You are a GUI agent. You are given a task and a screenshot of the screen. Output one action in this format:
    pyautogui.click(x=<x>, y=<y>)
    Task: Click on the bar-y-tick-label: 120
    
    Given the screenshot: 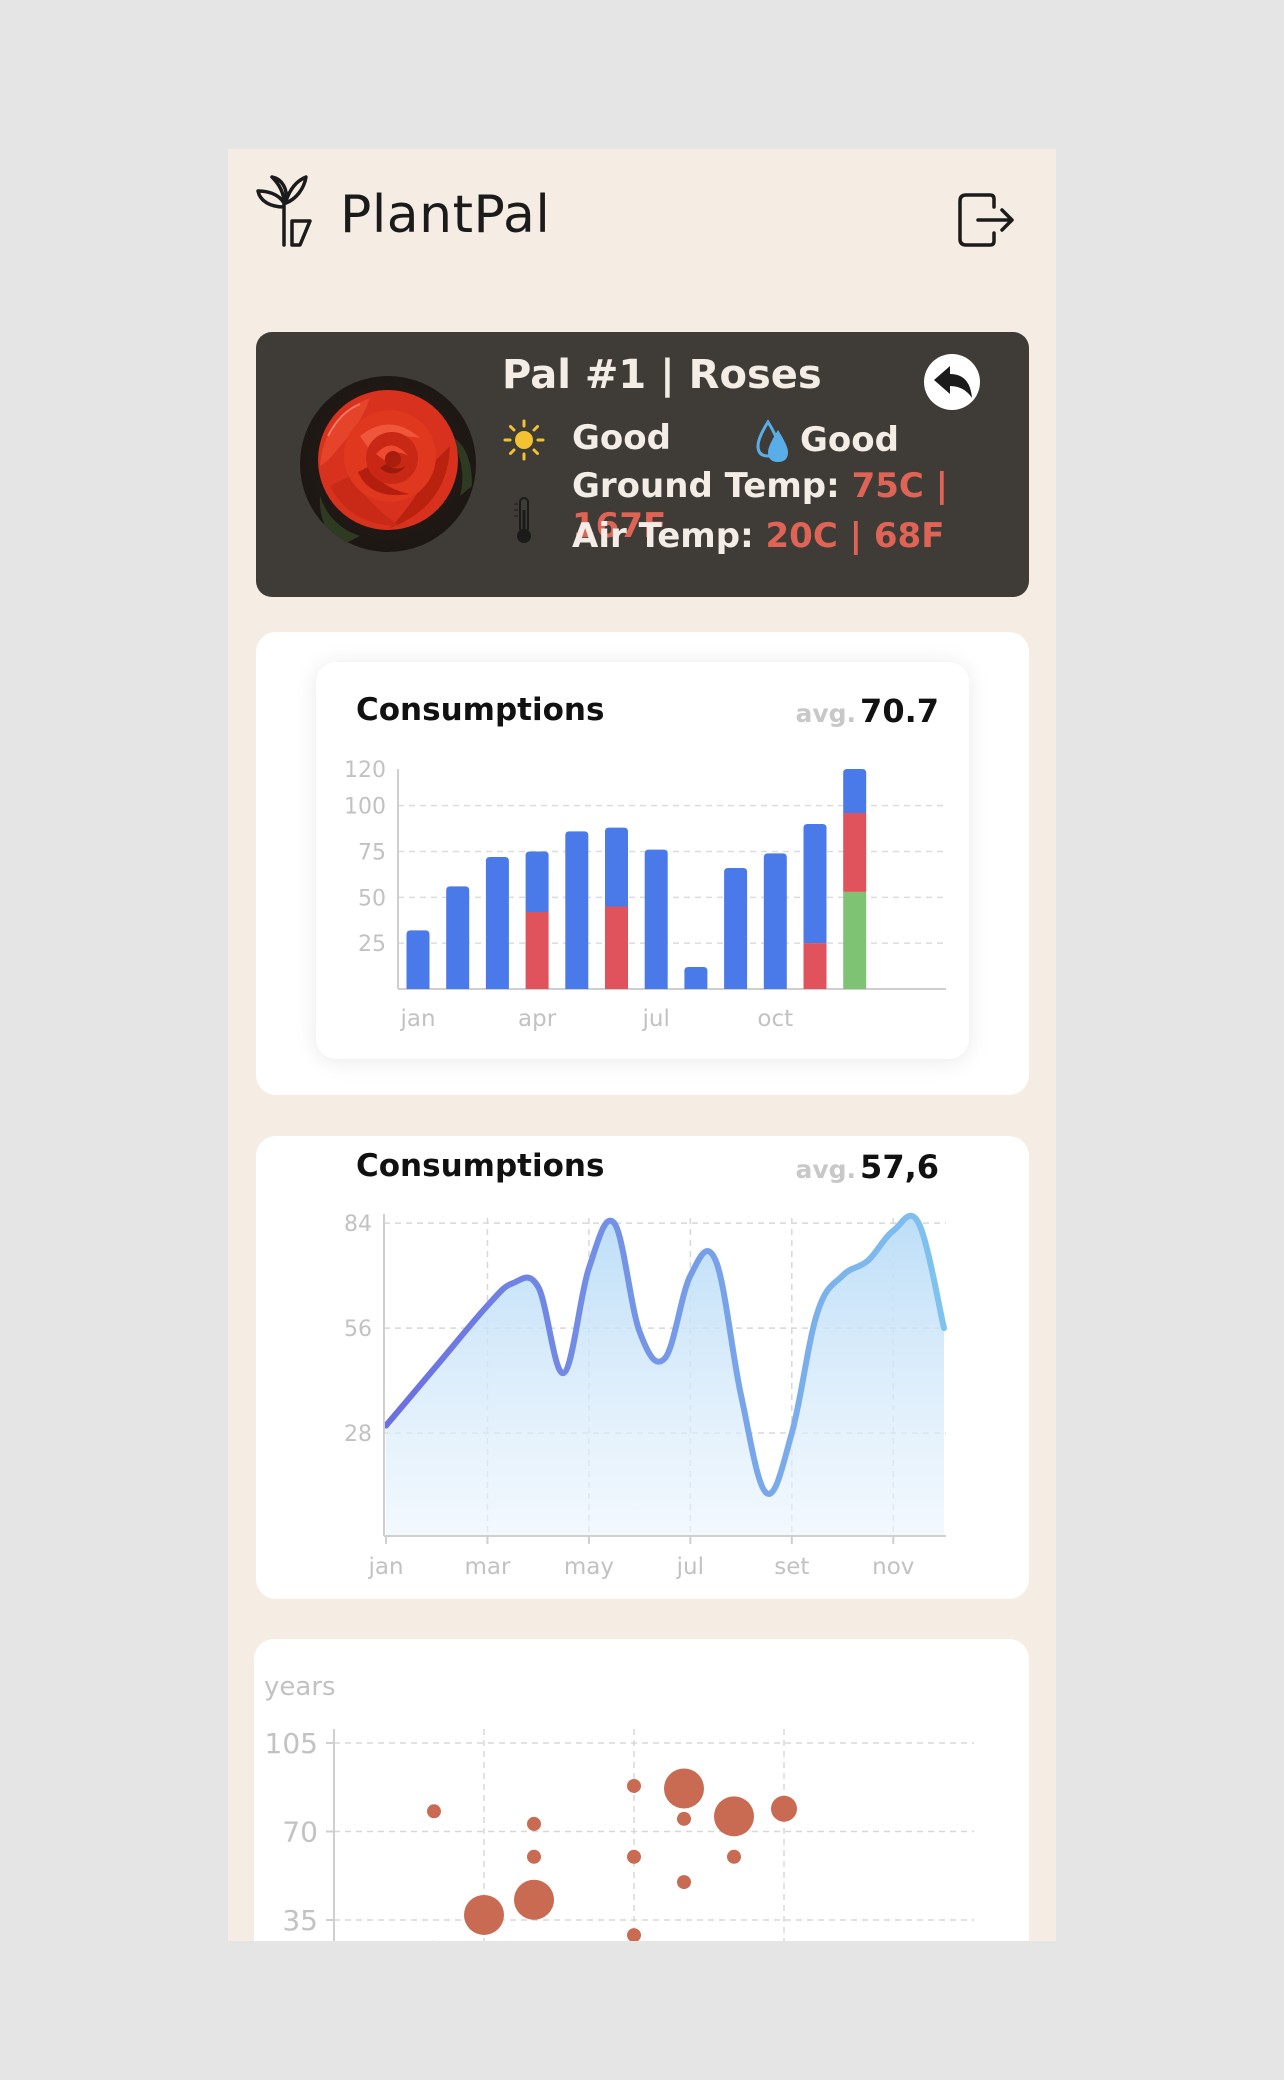 What is the action you would take?
    pyautogui.click(x=365, y=770)
    